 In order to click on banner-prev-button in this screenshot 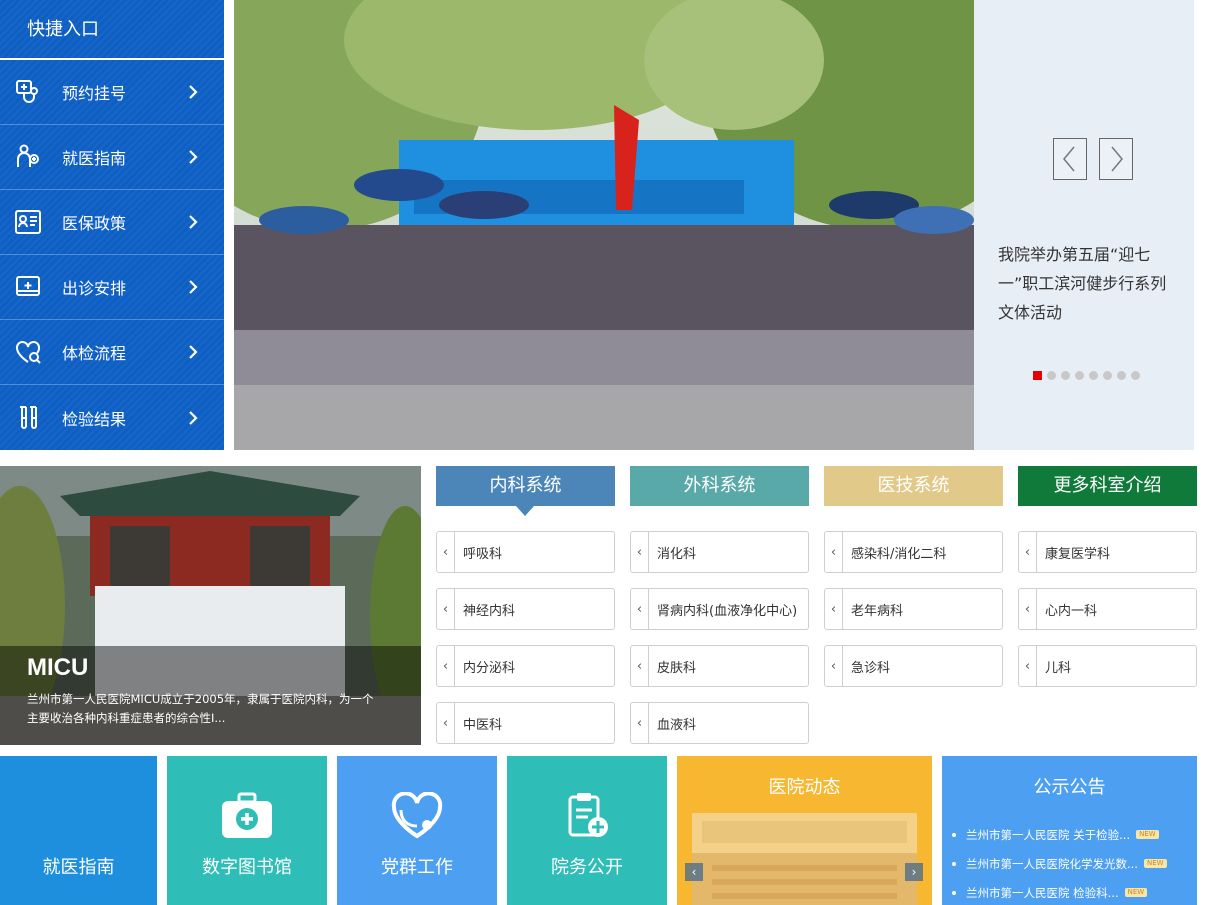, I will do `click(1070, 159)`.